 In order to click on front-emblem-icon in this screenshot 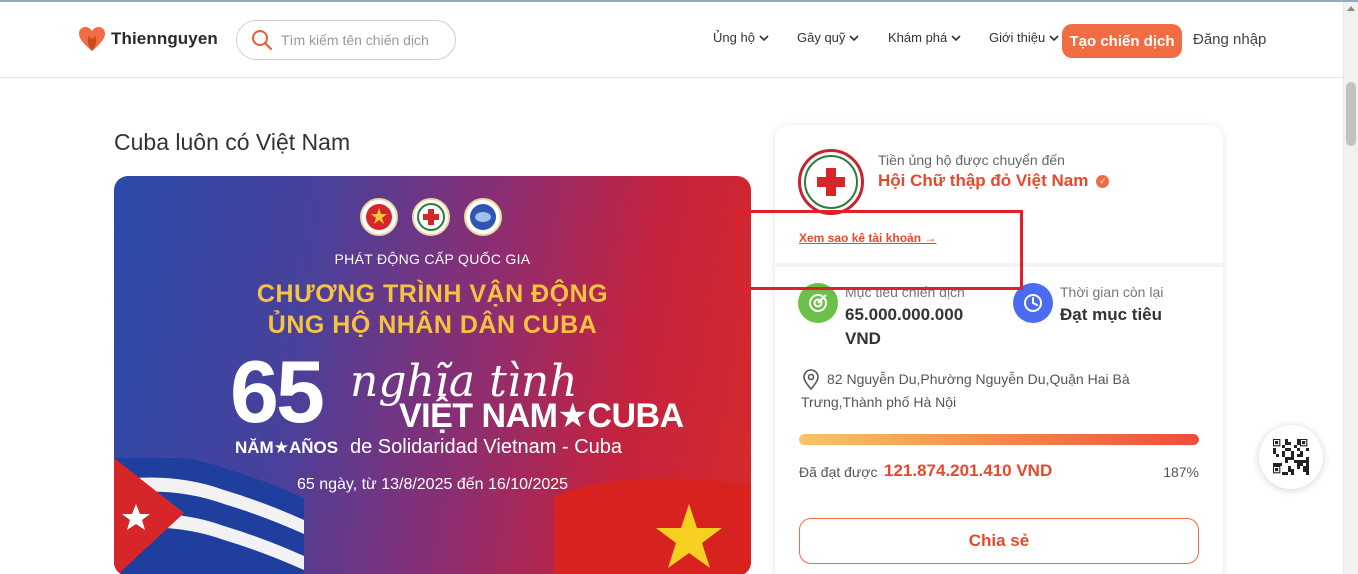, I will do `click(379, 217)`.